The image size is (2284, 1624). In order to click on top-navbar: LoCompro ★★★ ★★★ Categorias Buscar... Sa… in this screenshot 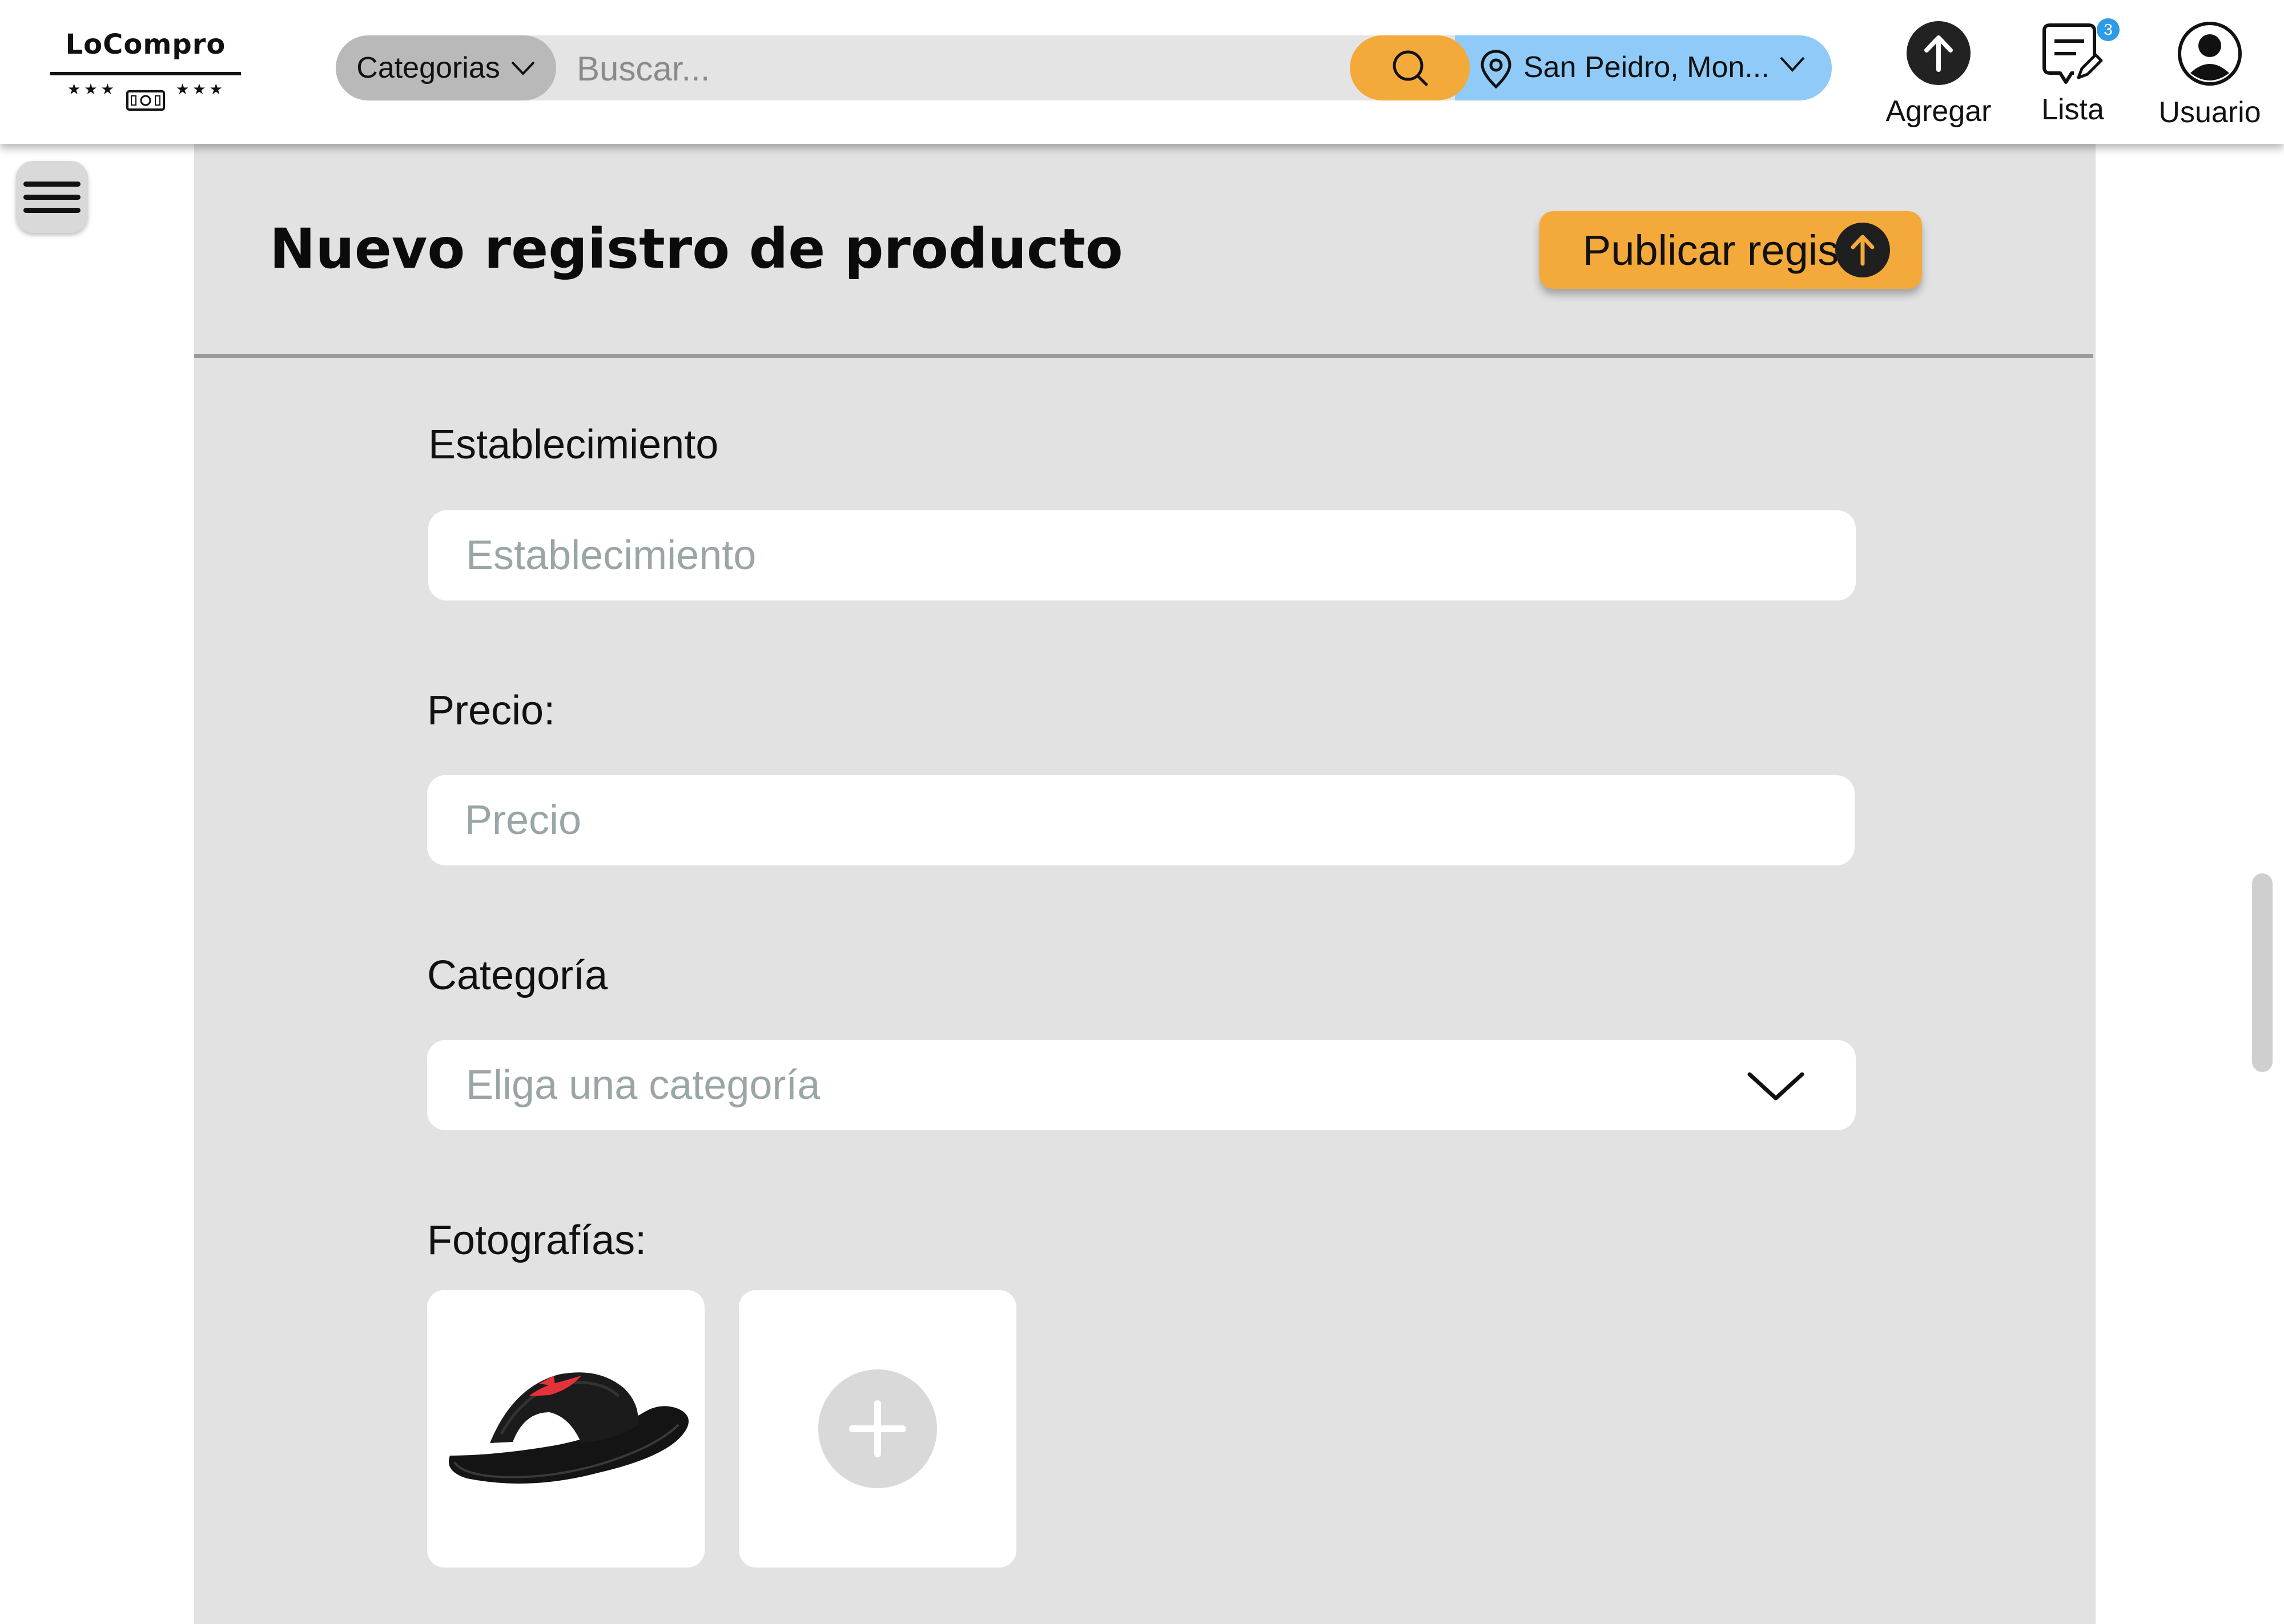, I will do `click(1142, 72)`.